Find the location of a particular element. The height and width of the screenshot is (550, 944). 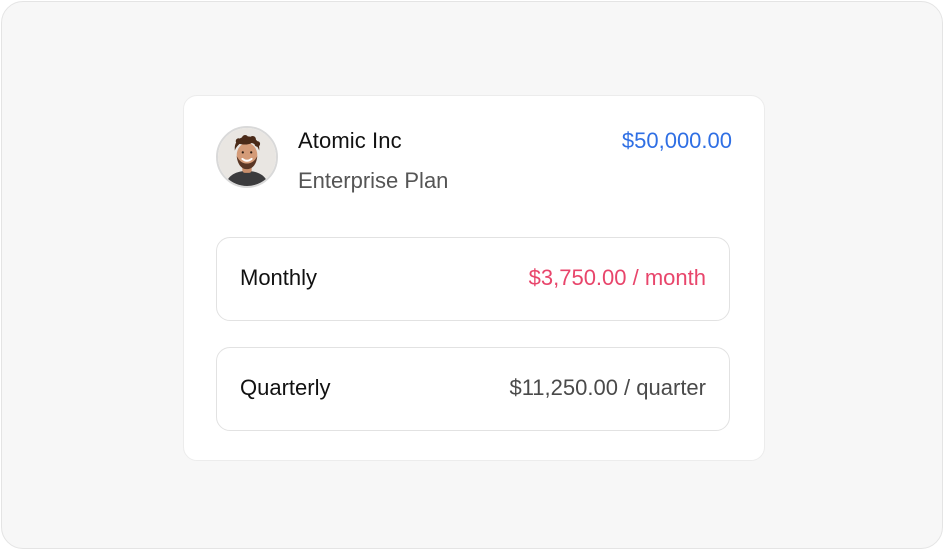

plan-name: Enterprise Plan is located at coordinates (373, 180).